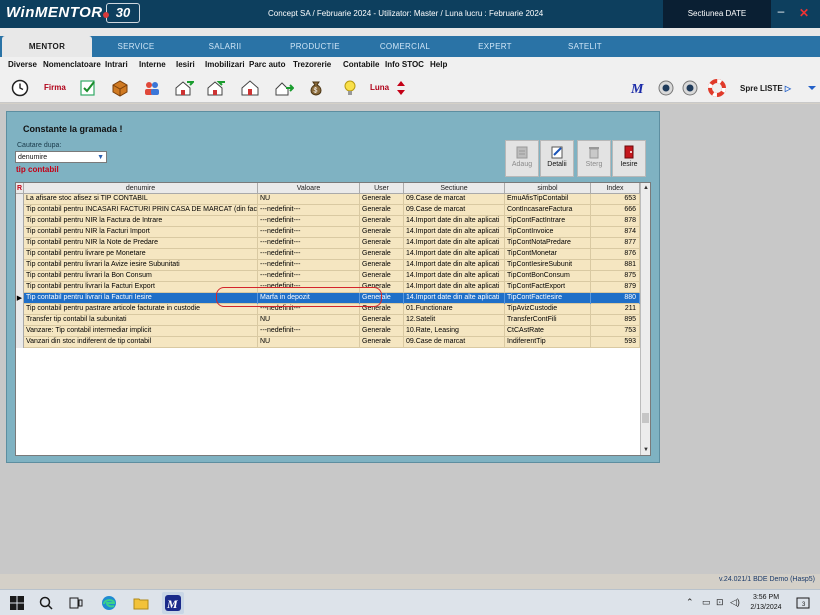 The image size is (820, 615). Describe the element at coordinates (152, 64) in the screenshot. I see `menu-interne: Interne` at that location.